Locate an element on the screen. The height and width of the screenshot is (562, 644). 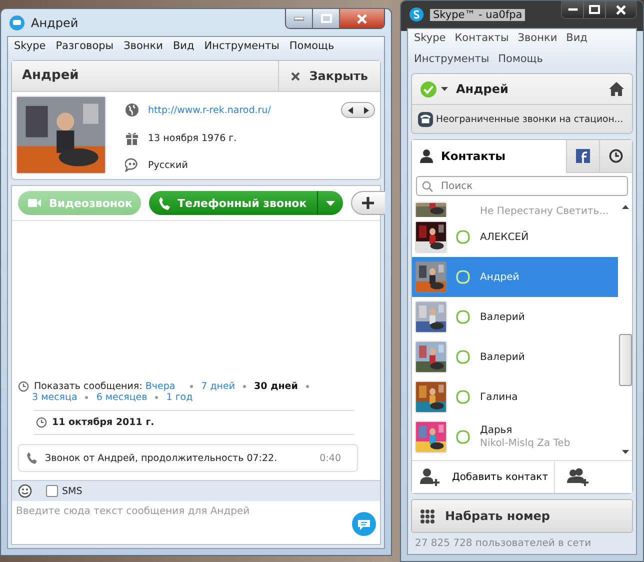
scroll-down-icon is located at coordinates (625, 452).